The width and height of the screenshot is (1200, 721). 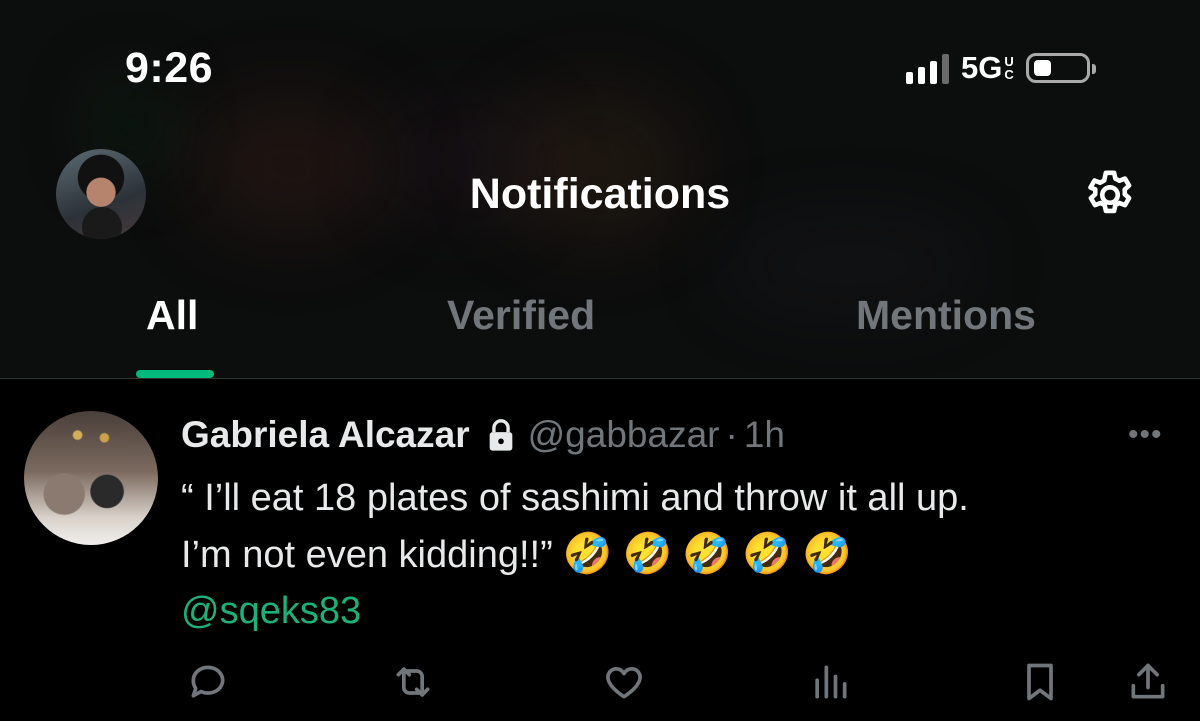 What do you see at coordinates (1145, 435) in the screenshot?
I see `more-options-icon: •••` at bounding box center [1145, 435].